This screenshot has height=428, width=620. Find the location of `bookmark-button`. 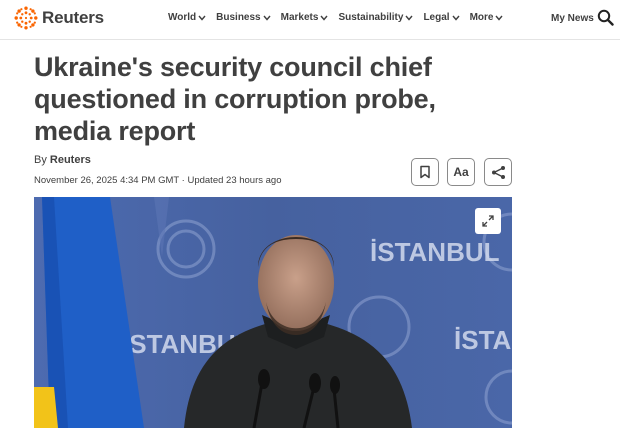

bookmark-button is located at coordinates (425, 172).